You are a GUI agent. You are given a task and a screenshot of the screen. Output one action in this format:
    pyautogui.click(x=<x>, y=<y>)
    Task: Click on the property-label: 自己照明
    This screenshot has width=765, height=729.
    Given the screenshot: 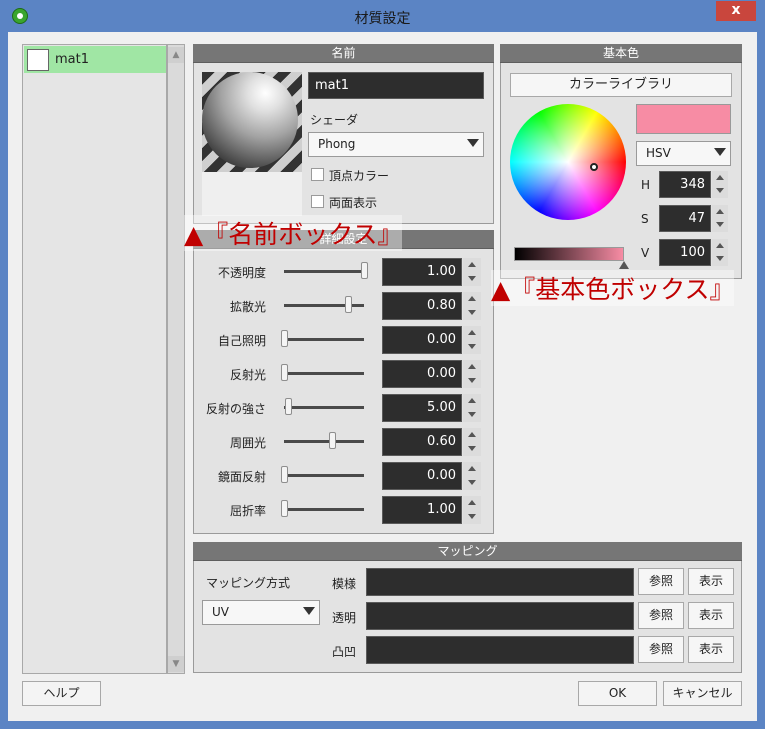 What is the action you would take?
    pyautogui.click(x=241, y=341)
    